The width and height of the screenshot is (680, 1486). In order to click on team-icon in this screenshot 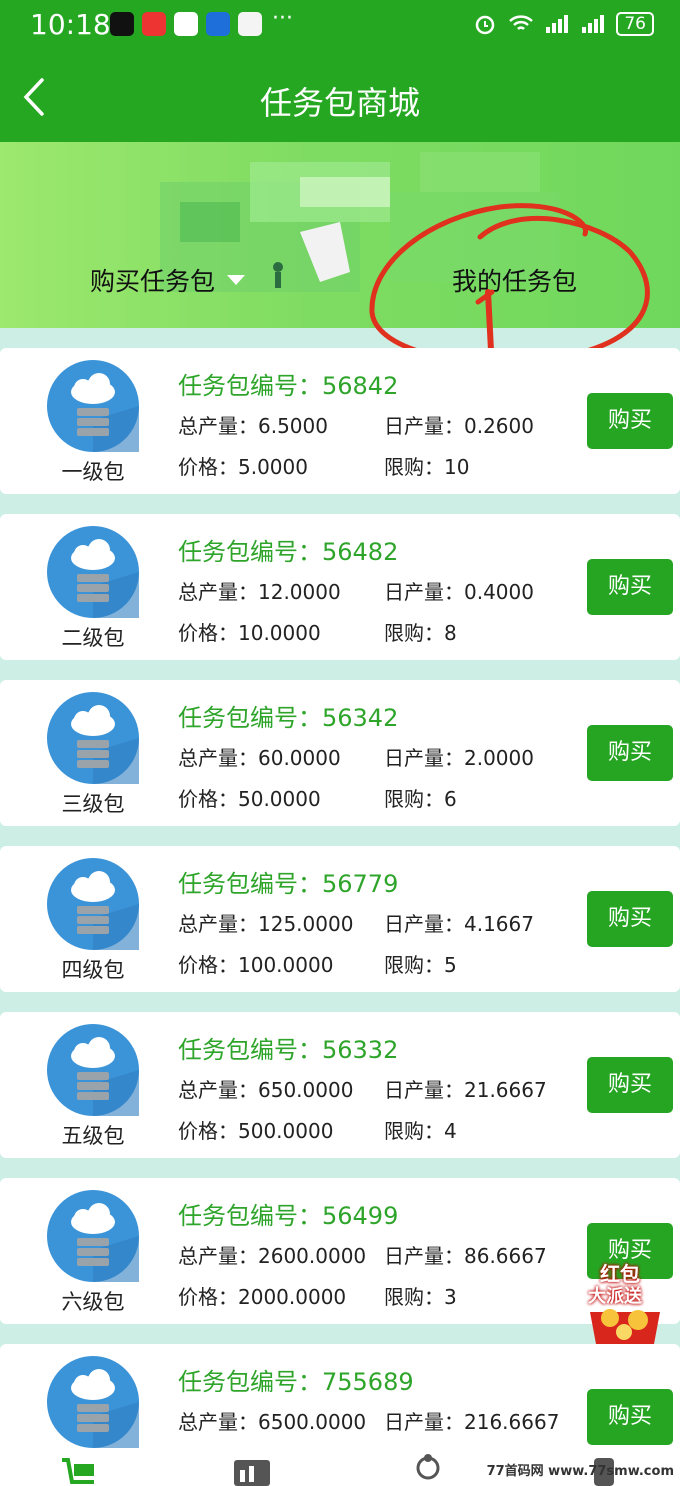, I will do `click(428, 1470)`.